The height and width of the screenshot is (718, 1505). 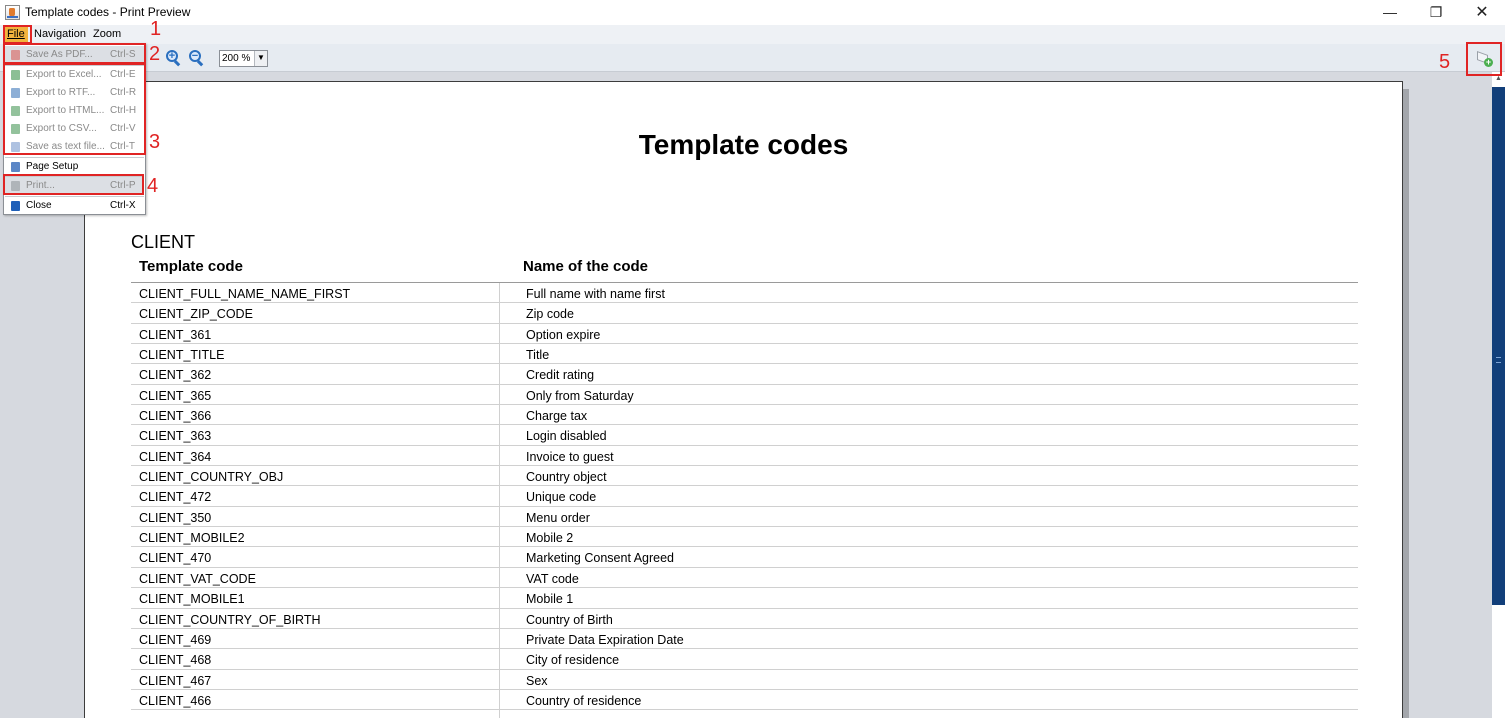 I want to click on settings-icon: +, so click(x=1484, y=59).